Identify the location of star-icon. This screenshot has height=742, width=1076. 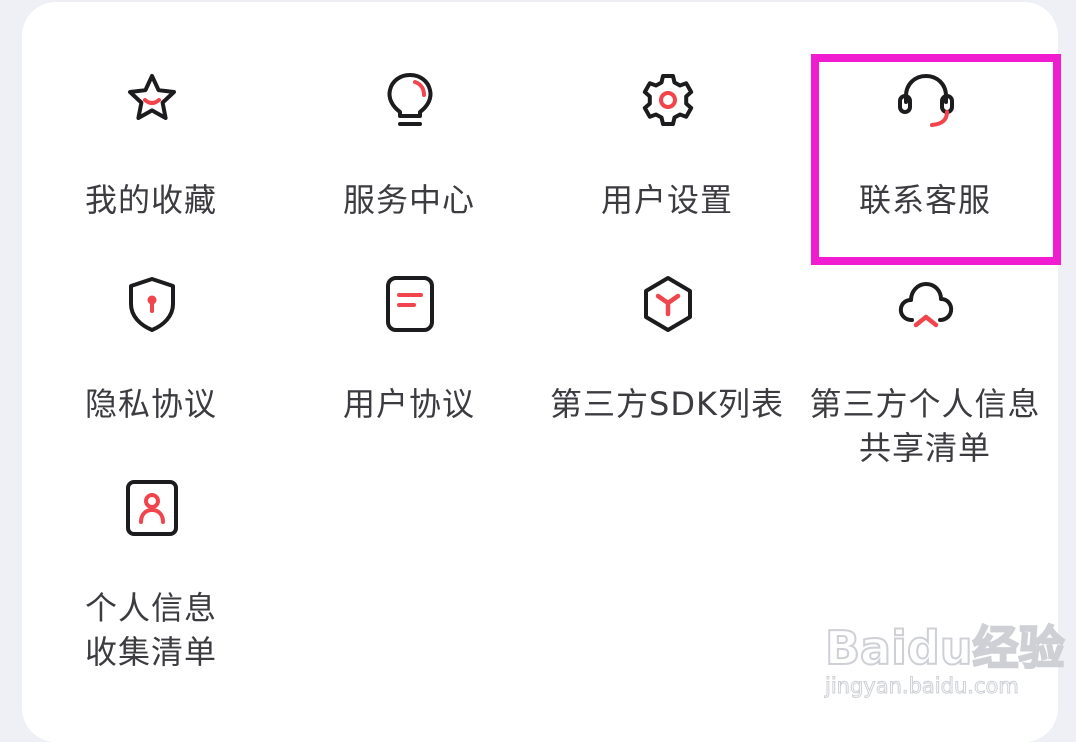
(152, 100).